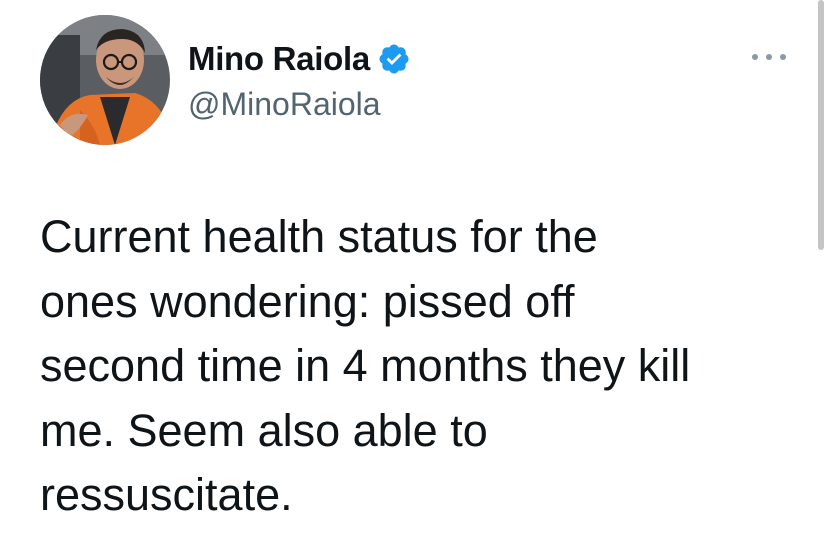 This screenshot has height=542, width=828. I want to click on scrollbar, so click(821, 125).